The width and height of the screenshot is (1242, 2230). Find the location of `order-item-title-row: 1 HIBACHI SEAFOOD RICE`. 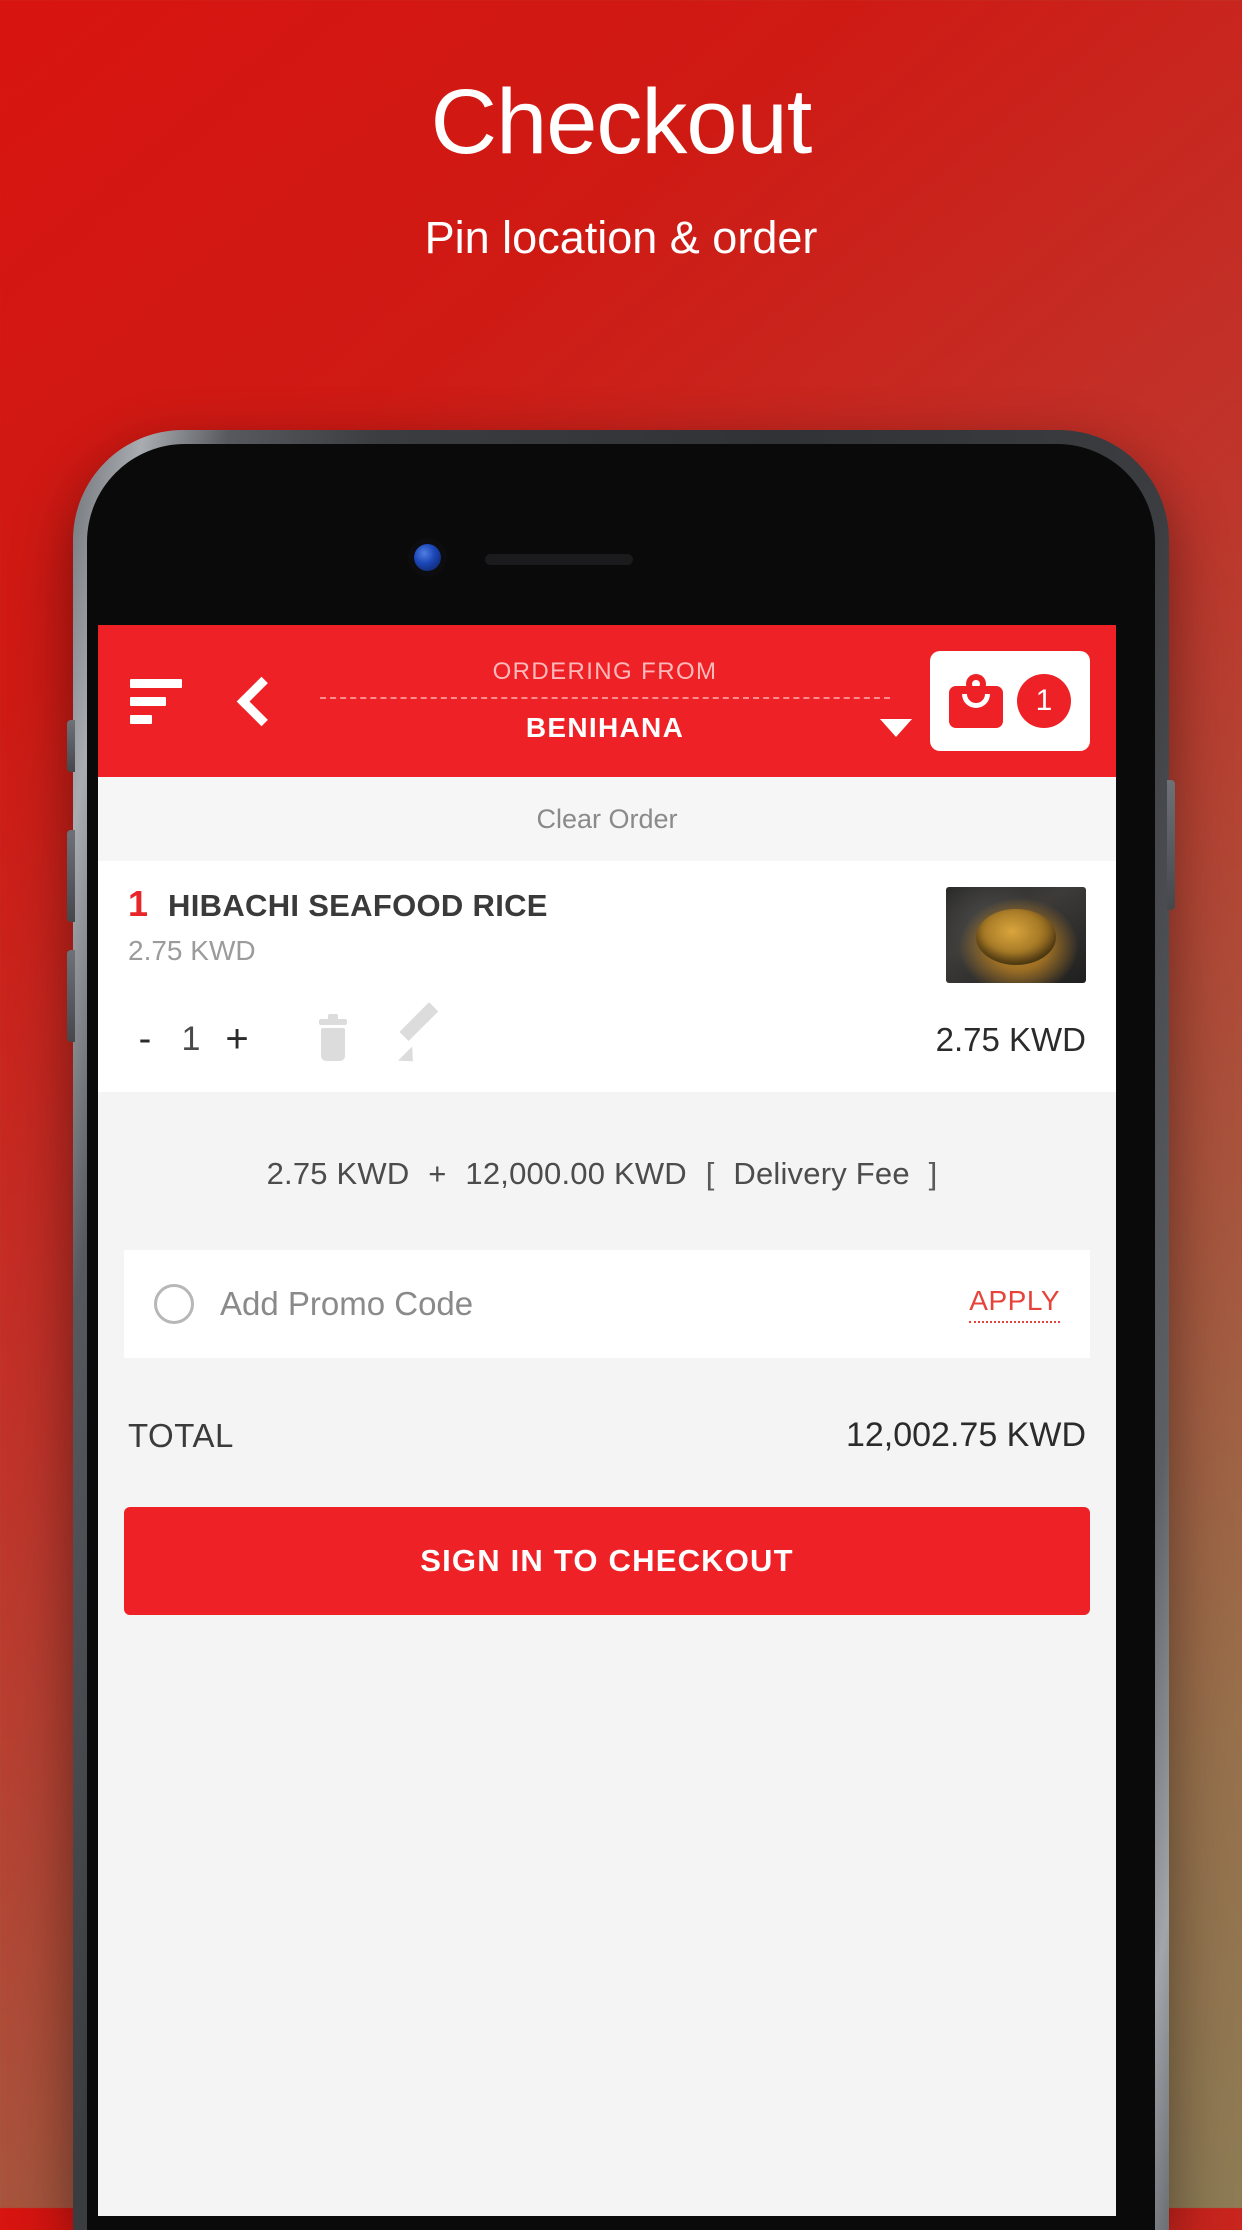

order-item-title-row: 1 HIBACHI SEAFOOD RICE is located at coordinates (537, 904).